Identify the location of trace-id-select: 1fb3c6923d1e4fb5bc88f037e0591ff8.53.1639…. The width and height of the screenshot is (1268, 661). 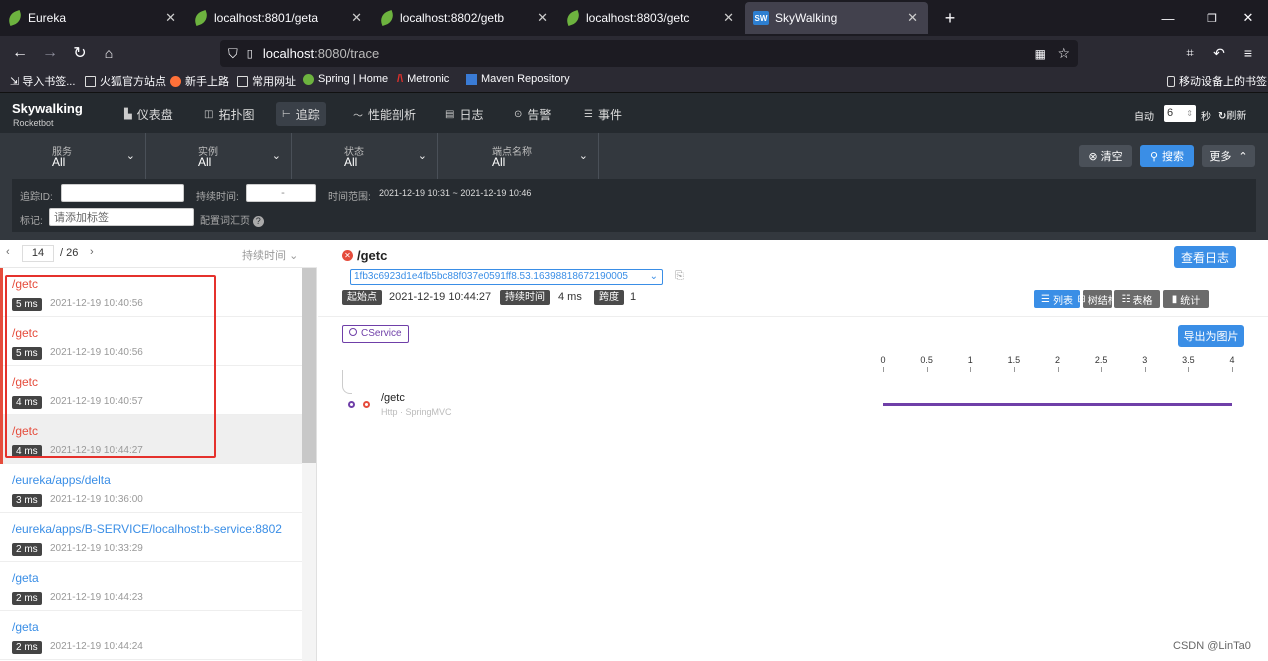
(506, 277).